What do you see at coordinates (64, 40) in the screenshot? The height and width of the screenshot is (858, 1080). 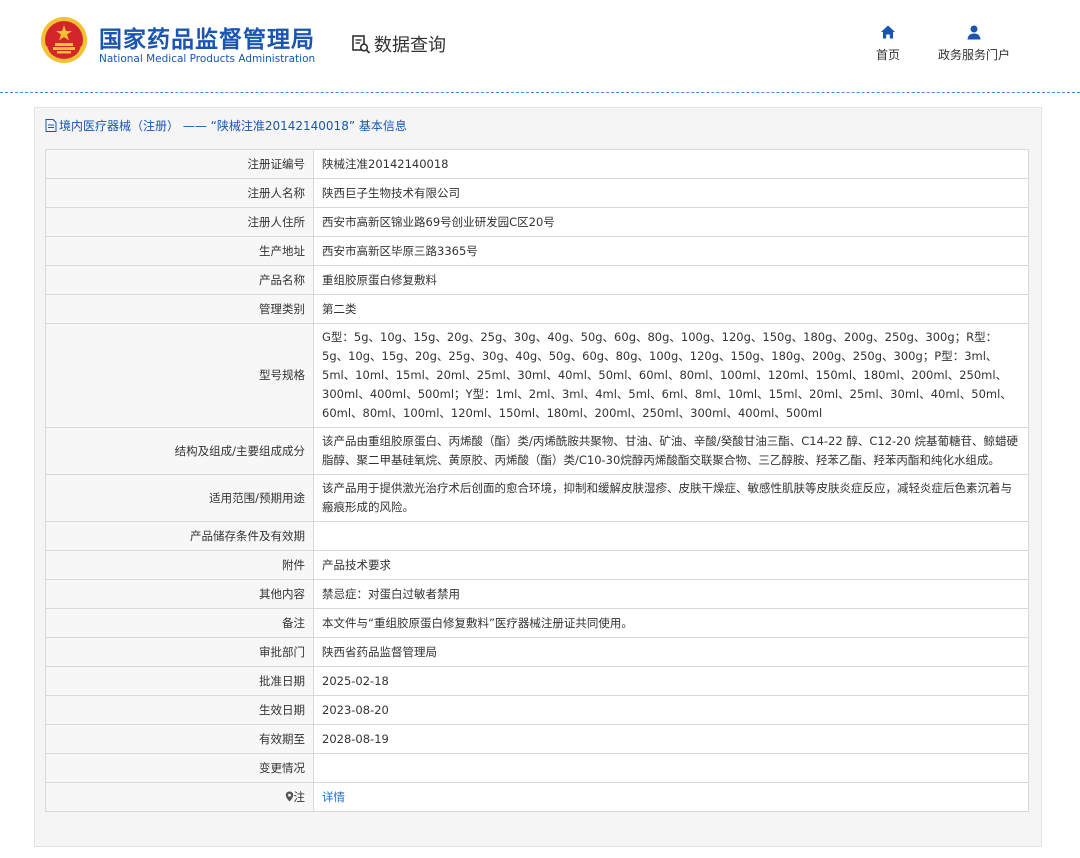 I see `national-emblem-icon` at bounding box center [64, 40].